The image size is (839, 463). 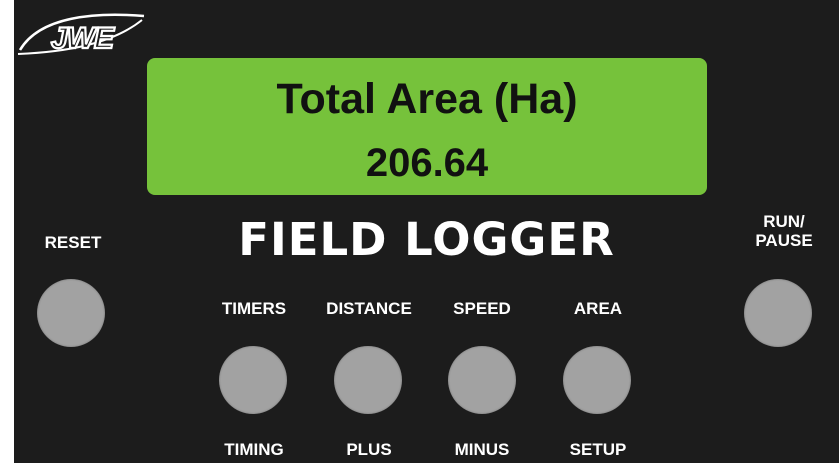 What do you see at coordinates (427, 99) in the screenshot?
I see `display-title: Total Area (Ha)` at bounding box center [427, 99].